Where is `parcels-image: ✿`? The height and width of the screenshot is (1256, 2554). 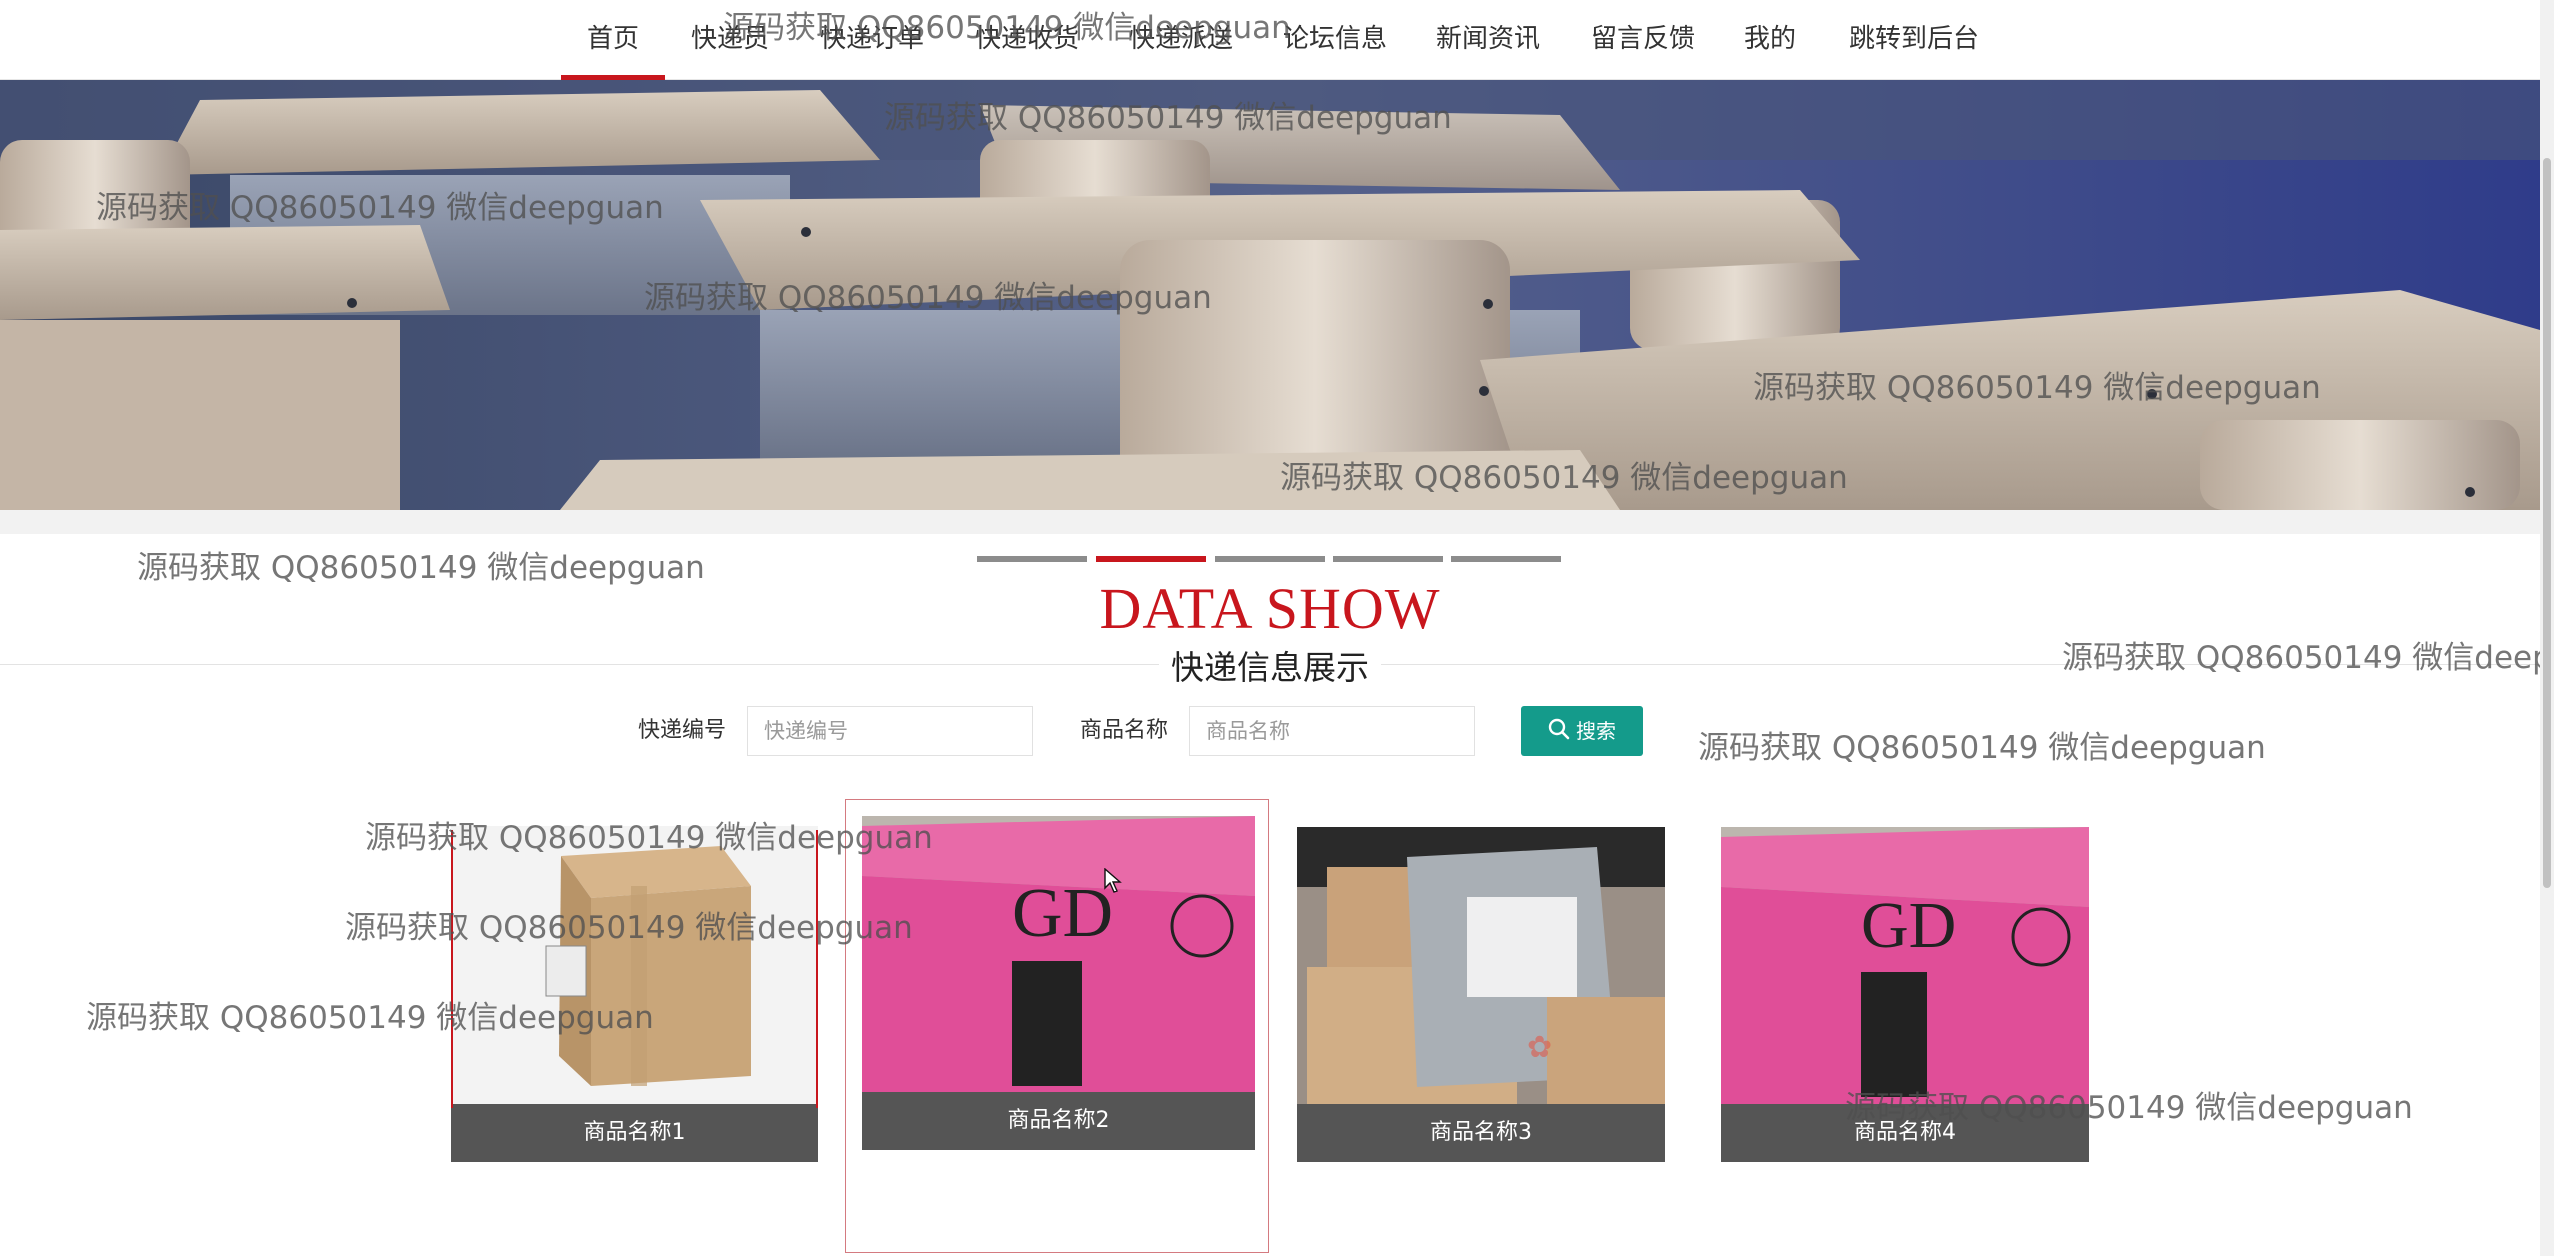
parcels-image: ✿ is located at coordinates (1481, 965).